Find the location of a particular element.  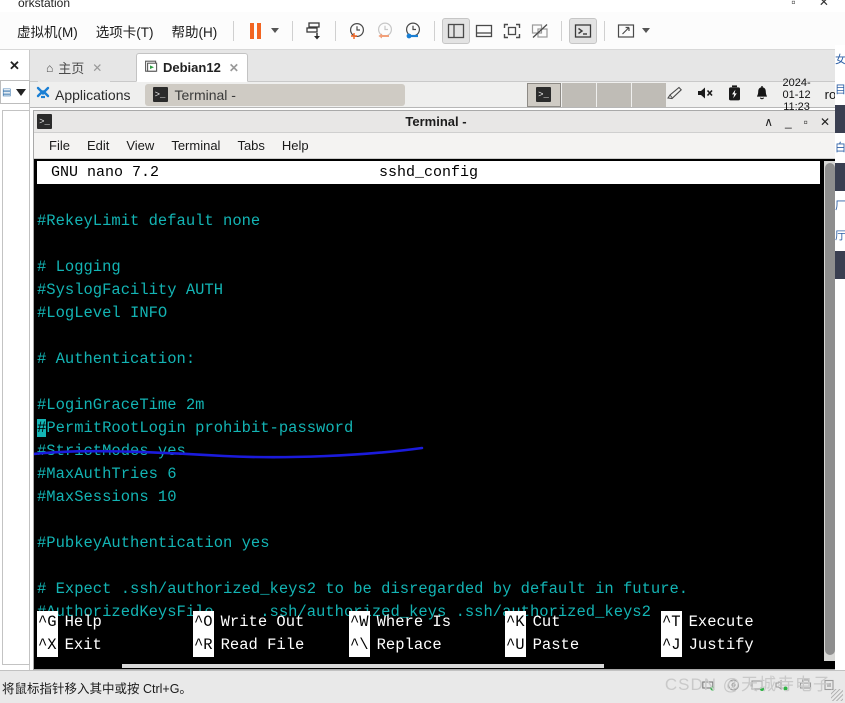

shortcut-execute: ^T Execute is located at coordinates (739, 622).